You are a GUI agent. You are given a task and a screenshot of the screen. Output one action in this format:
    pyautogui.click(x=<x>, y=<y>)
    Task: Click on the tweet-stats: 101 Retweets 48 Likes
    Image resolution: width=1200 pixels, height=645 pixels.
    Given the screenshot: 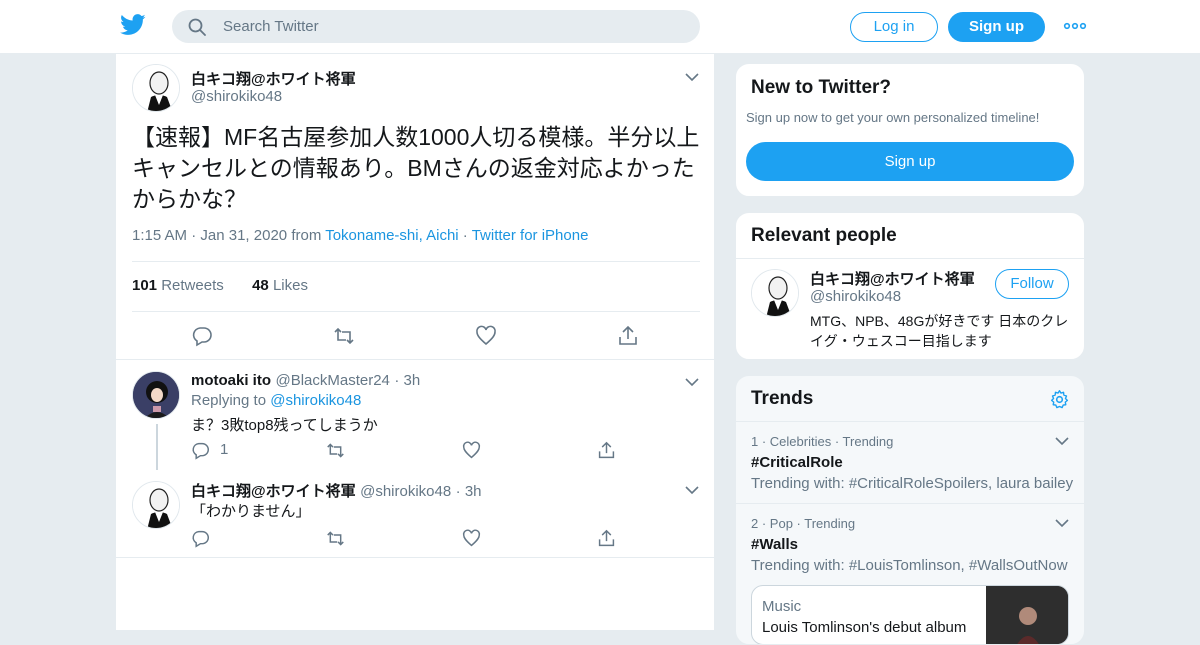 What is the action you would take?
    pyautogui.click(x=220, y=285)
    